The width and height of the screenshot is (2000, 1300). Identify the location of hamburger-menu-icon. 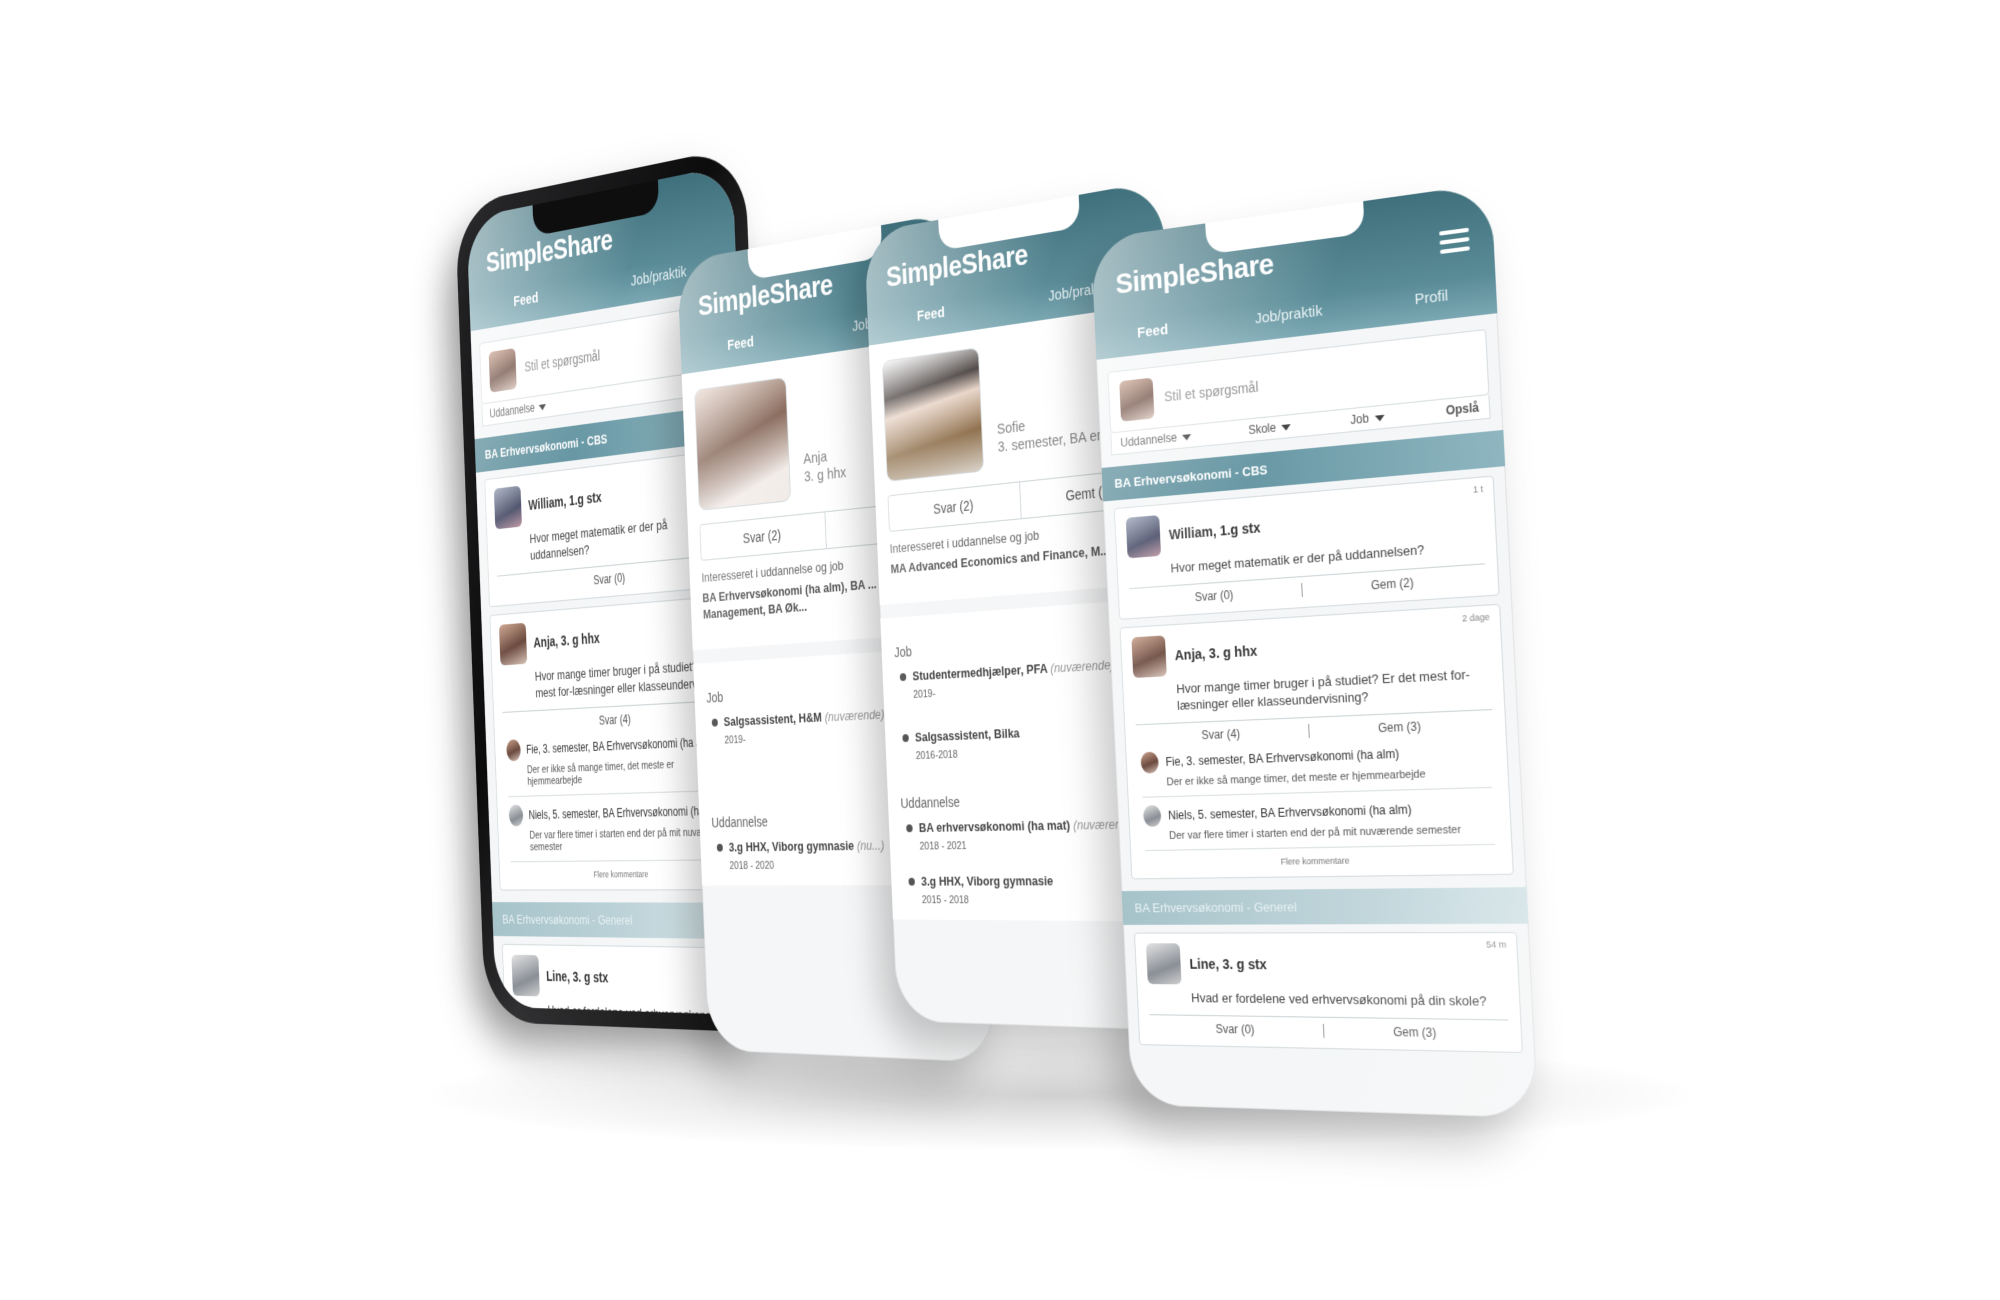
(1454, 241).